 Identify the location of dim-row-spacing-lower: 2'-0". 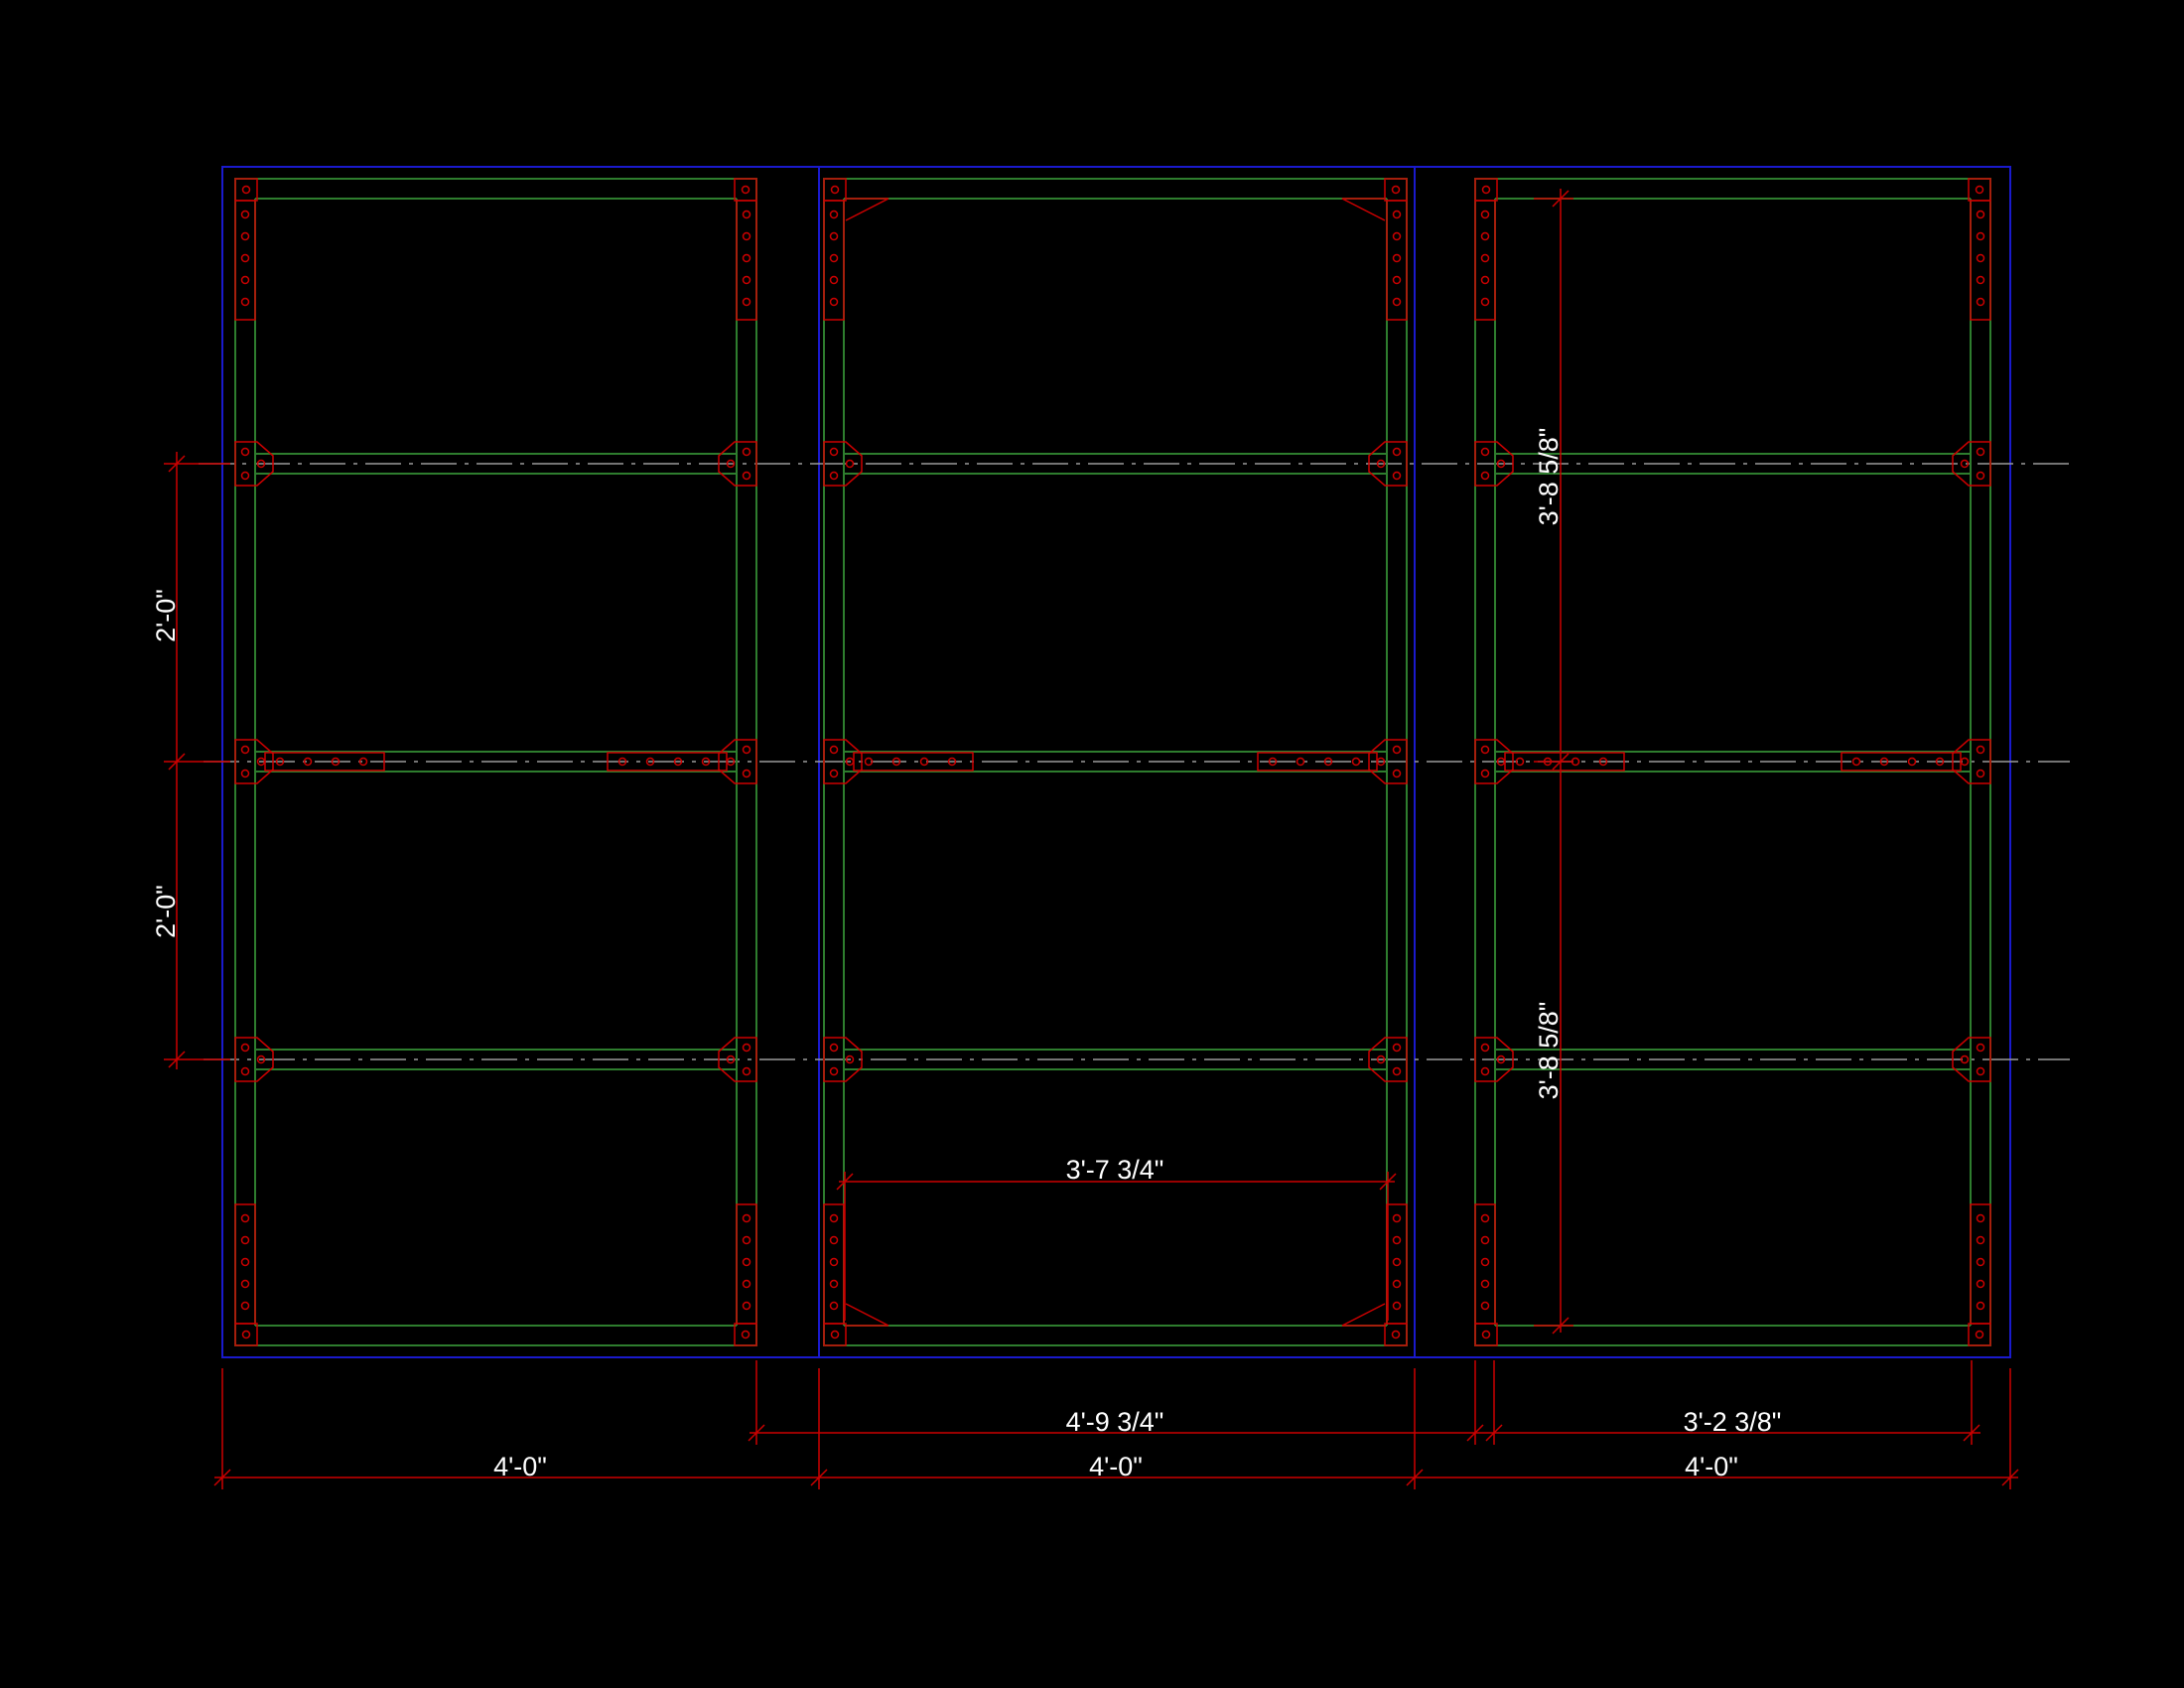
(166, 911).